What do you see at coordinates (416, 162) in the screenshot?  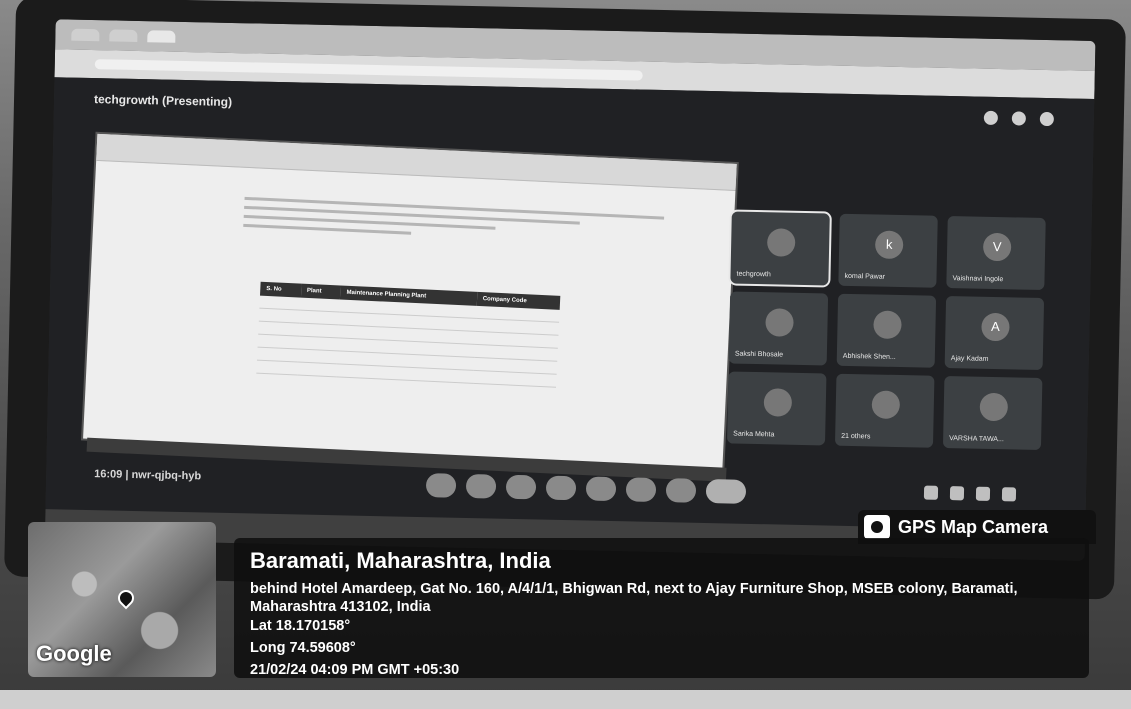 I see `doc-ribbon` at bounding box center [416, 162].